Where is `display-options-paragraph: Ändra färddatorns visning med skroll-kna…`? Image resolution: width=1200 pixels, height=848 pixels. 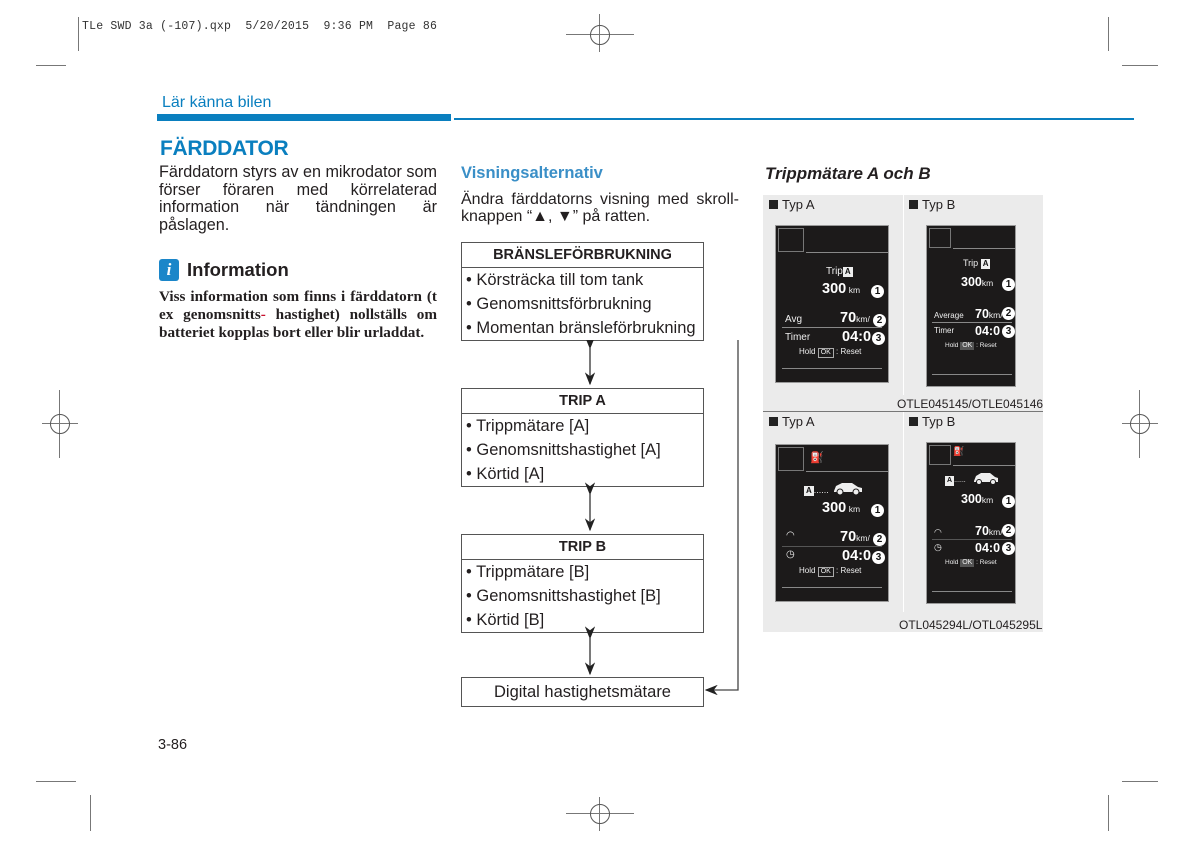 display-options-paragraph: Ändra färddatorns visning med skroll-kna… is located at coordinates (600, 208).